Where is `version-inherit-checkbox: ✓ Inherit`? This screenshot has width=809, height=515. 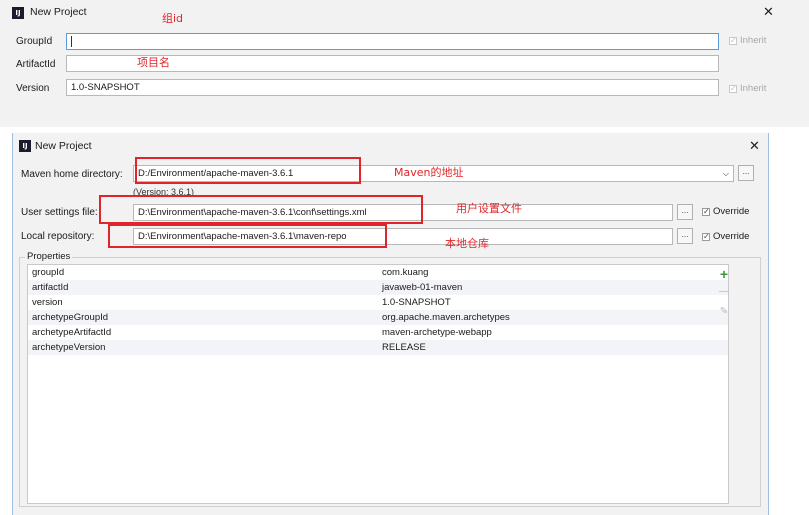
version-inherit-checkbox: ✓ Inherit is located at coordinates (747, 88).